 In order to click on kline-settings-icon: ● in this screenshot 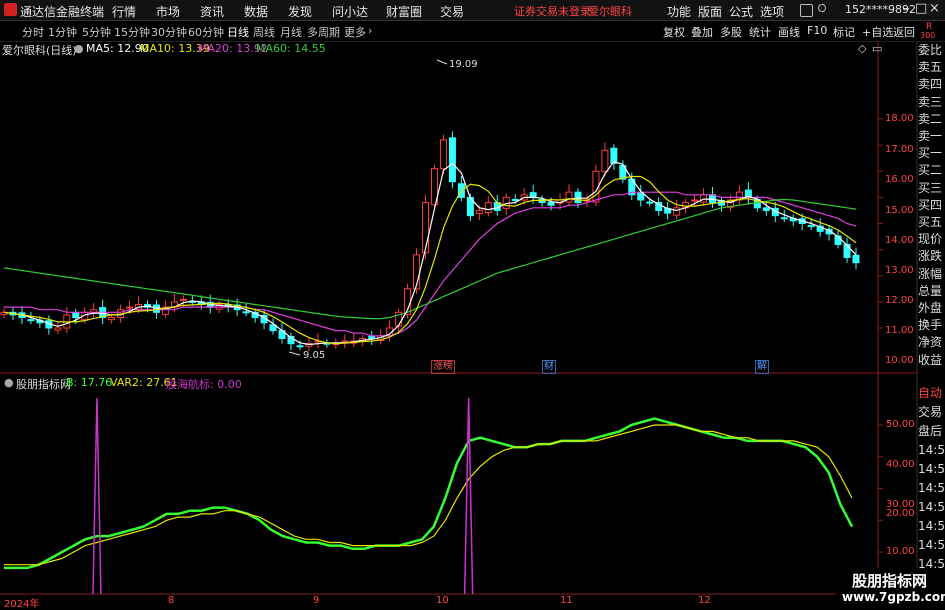, I will do `click(79, 48)`.